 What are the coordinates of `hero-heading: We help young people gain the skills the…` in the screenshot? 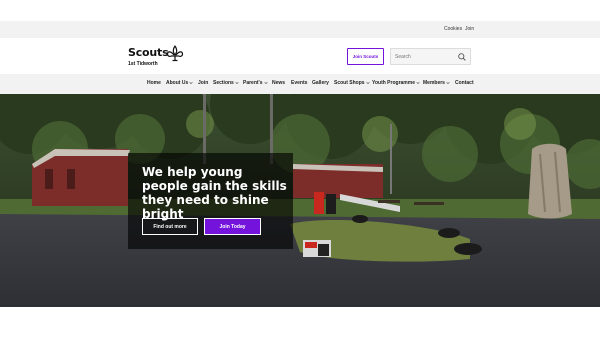 It's located at (214, 193).